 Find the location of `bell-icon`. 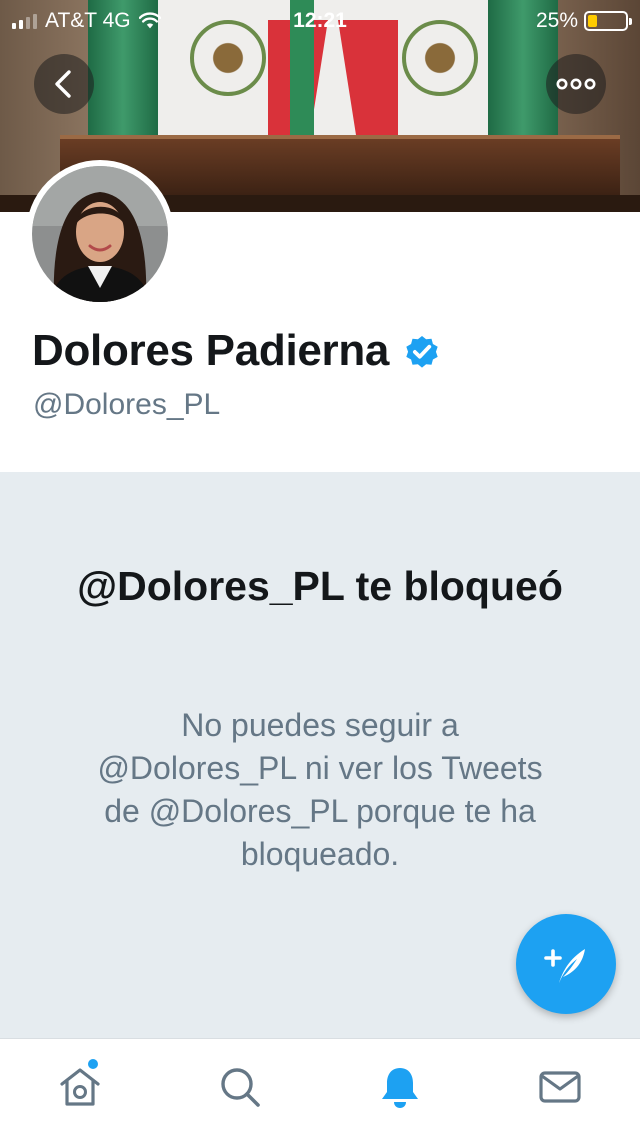

bell-icon is located at coordinates (400, 1088).